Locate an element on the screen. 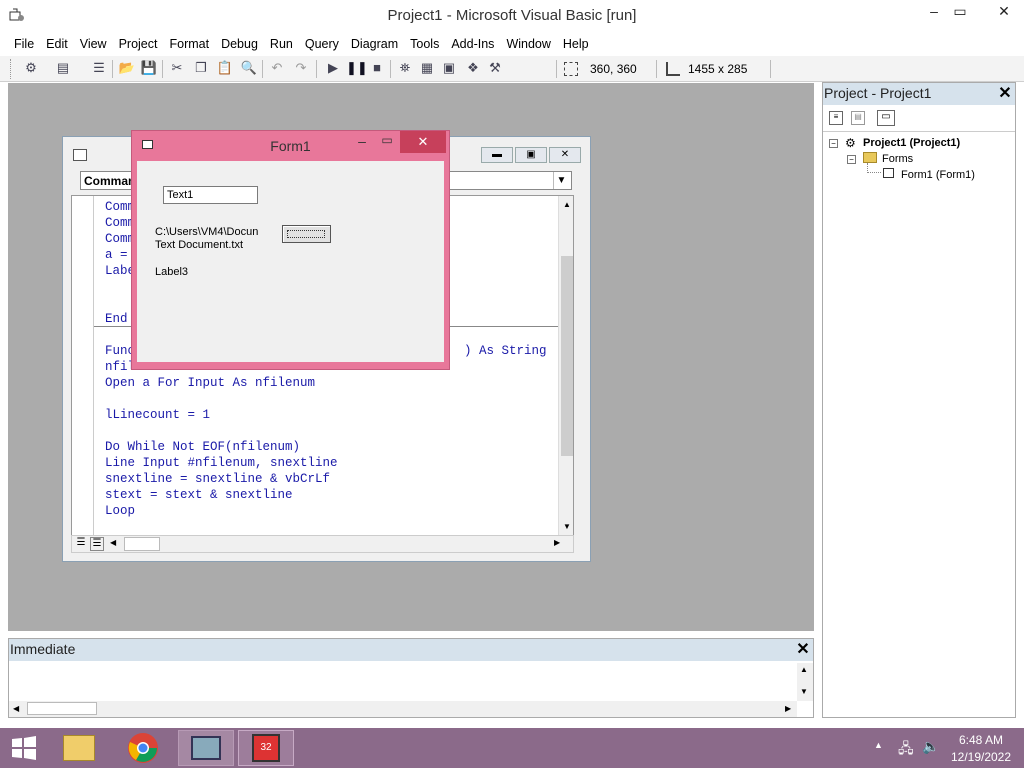 Image resolution: width=1024 pixels, height=768 pixels. tree-project-root: Project1 (Project1) is located at coordinates (911, 143).